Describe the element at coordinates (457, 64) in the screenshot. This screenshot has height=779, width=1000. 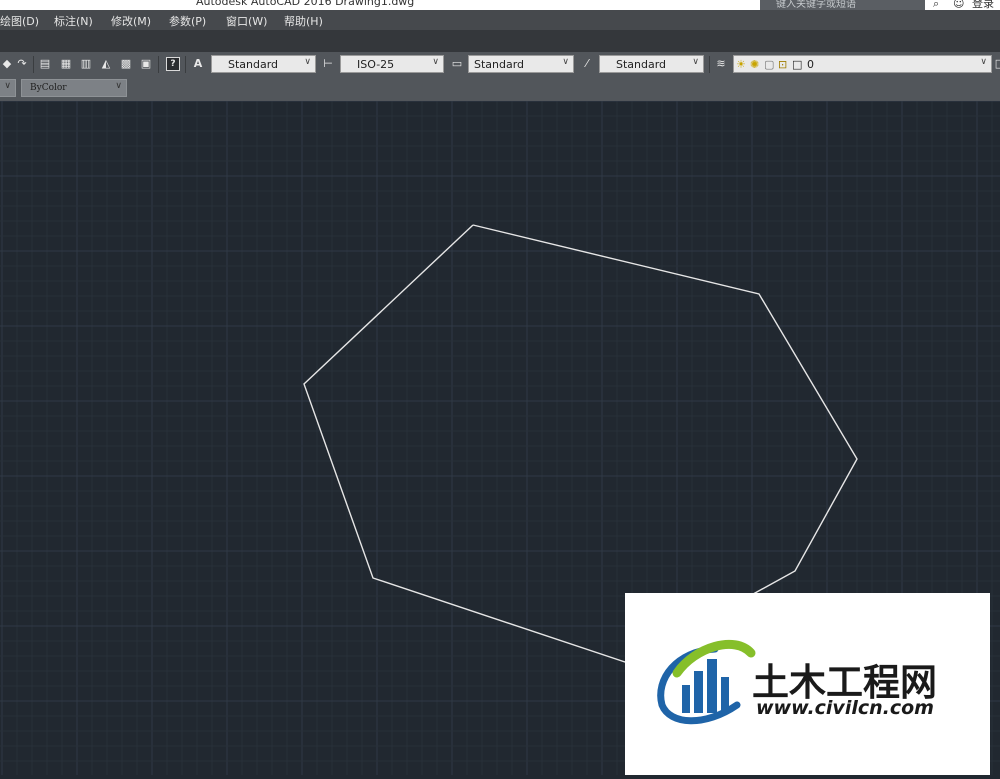
I see `table-style-icon: ▭` at that location.